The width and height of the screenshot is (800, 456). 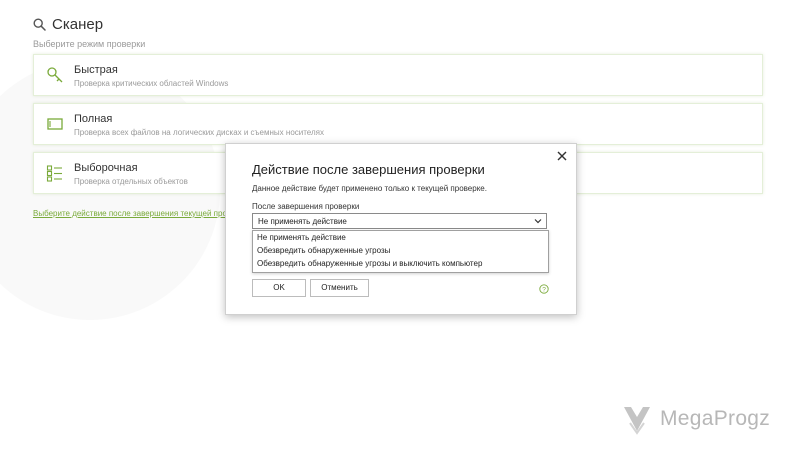 What do you see at coordinates (78, 24) in the screenshot?
I see `page-title: Сканер` at bounding box center [78, 24].